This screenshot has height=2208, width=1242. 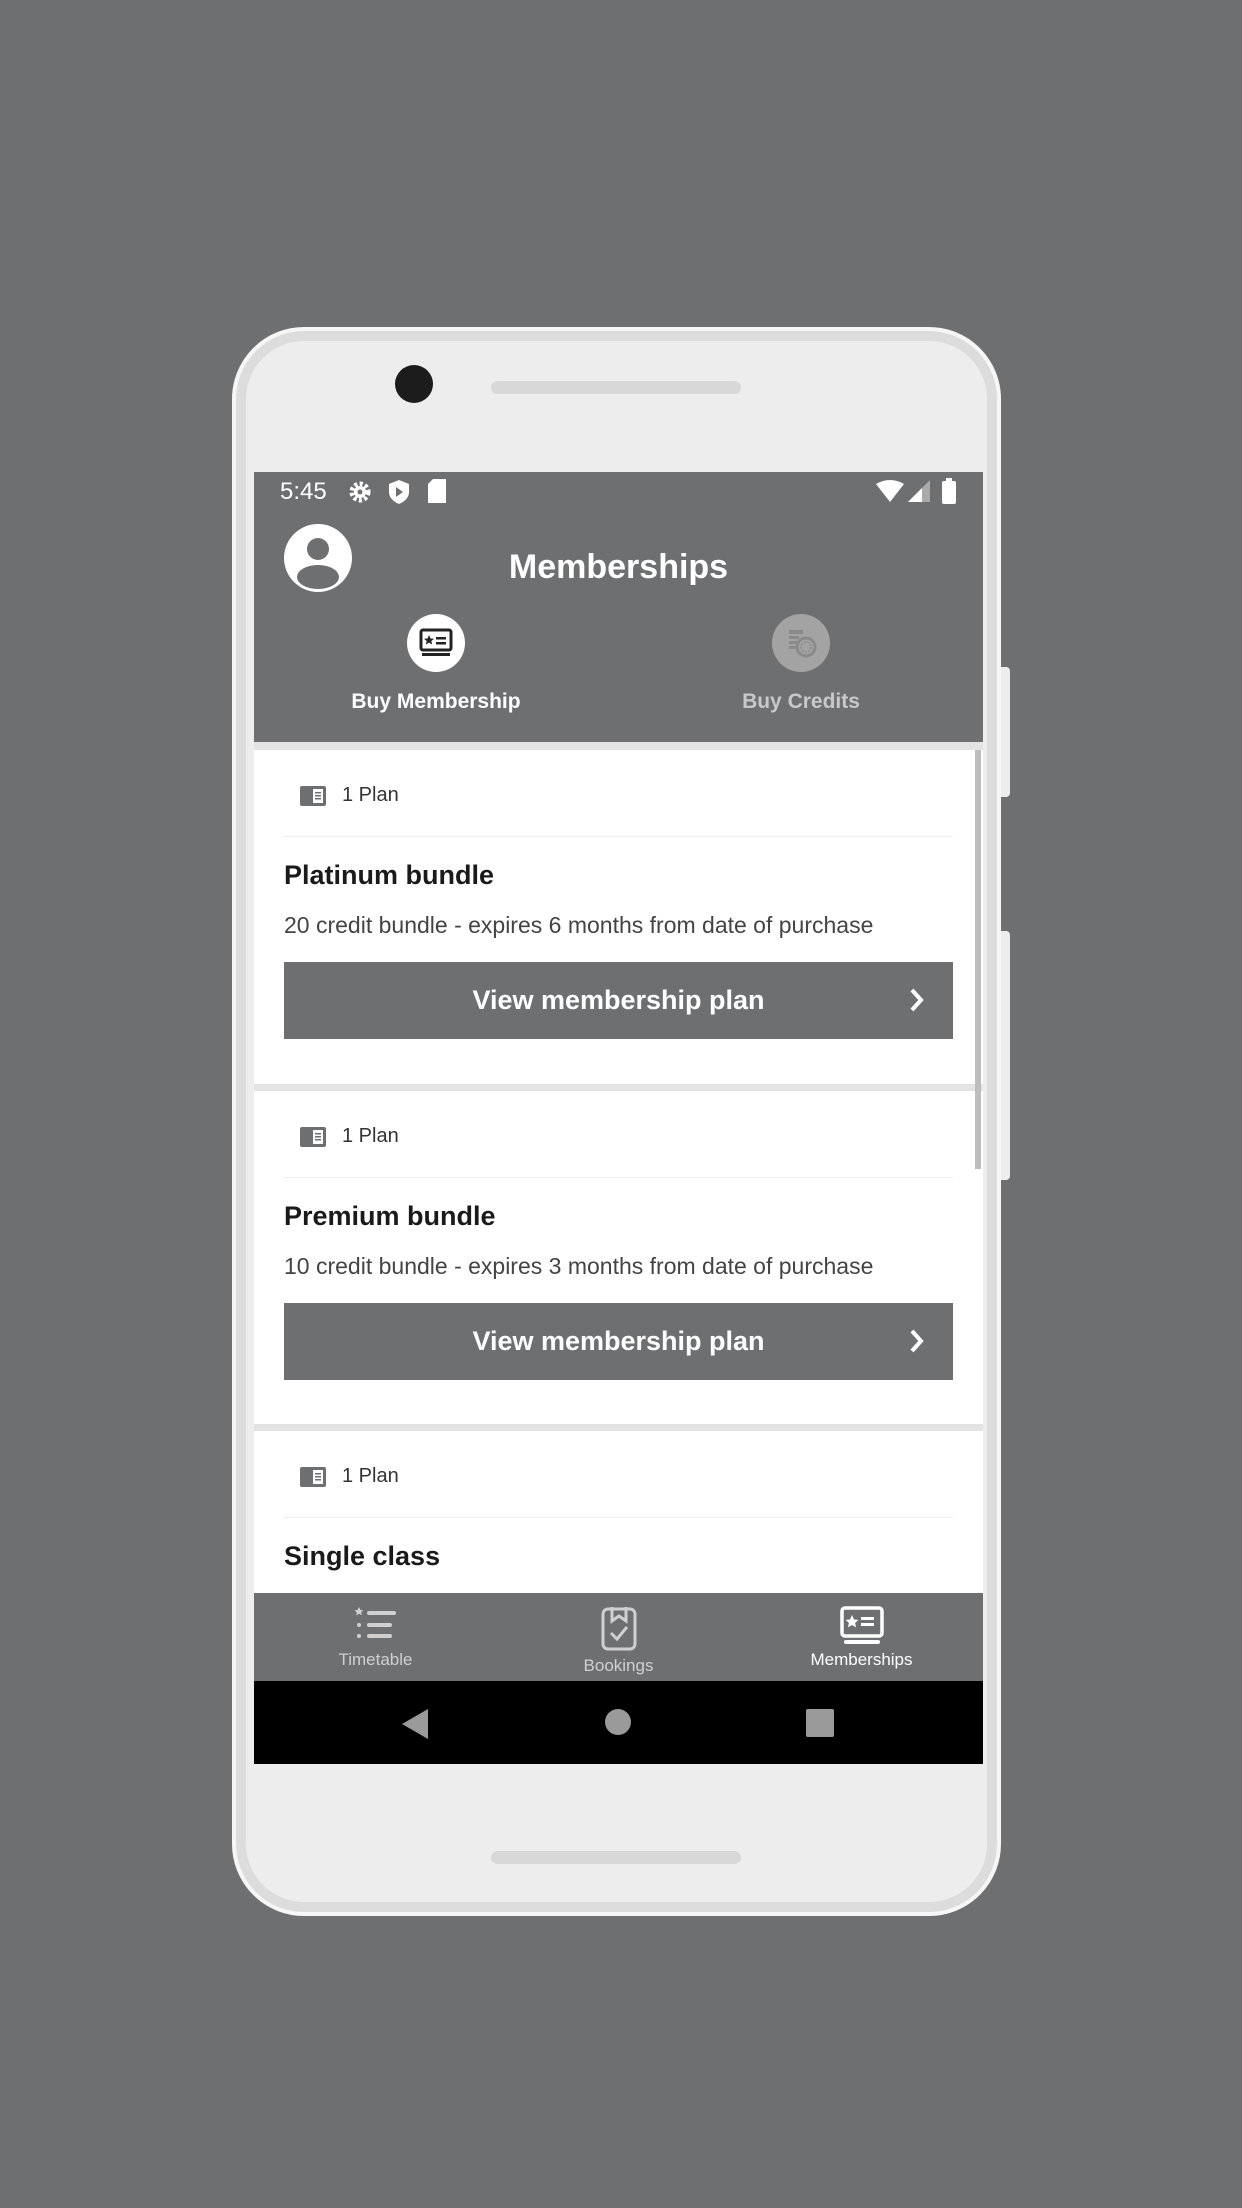 I want to click on tab-buy-membership: Buy Membership, so click(x=436, y=664).